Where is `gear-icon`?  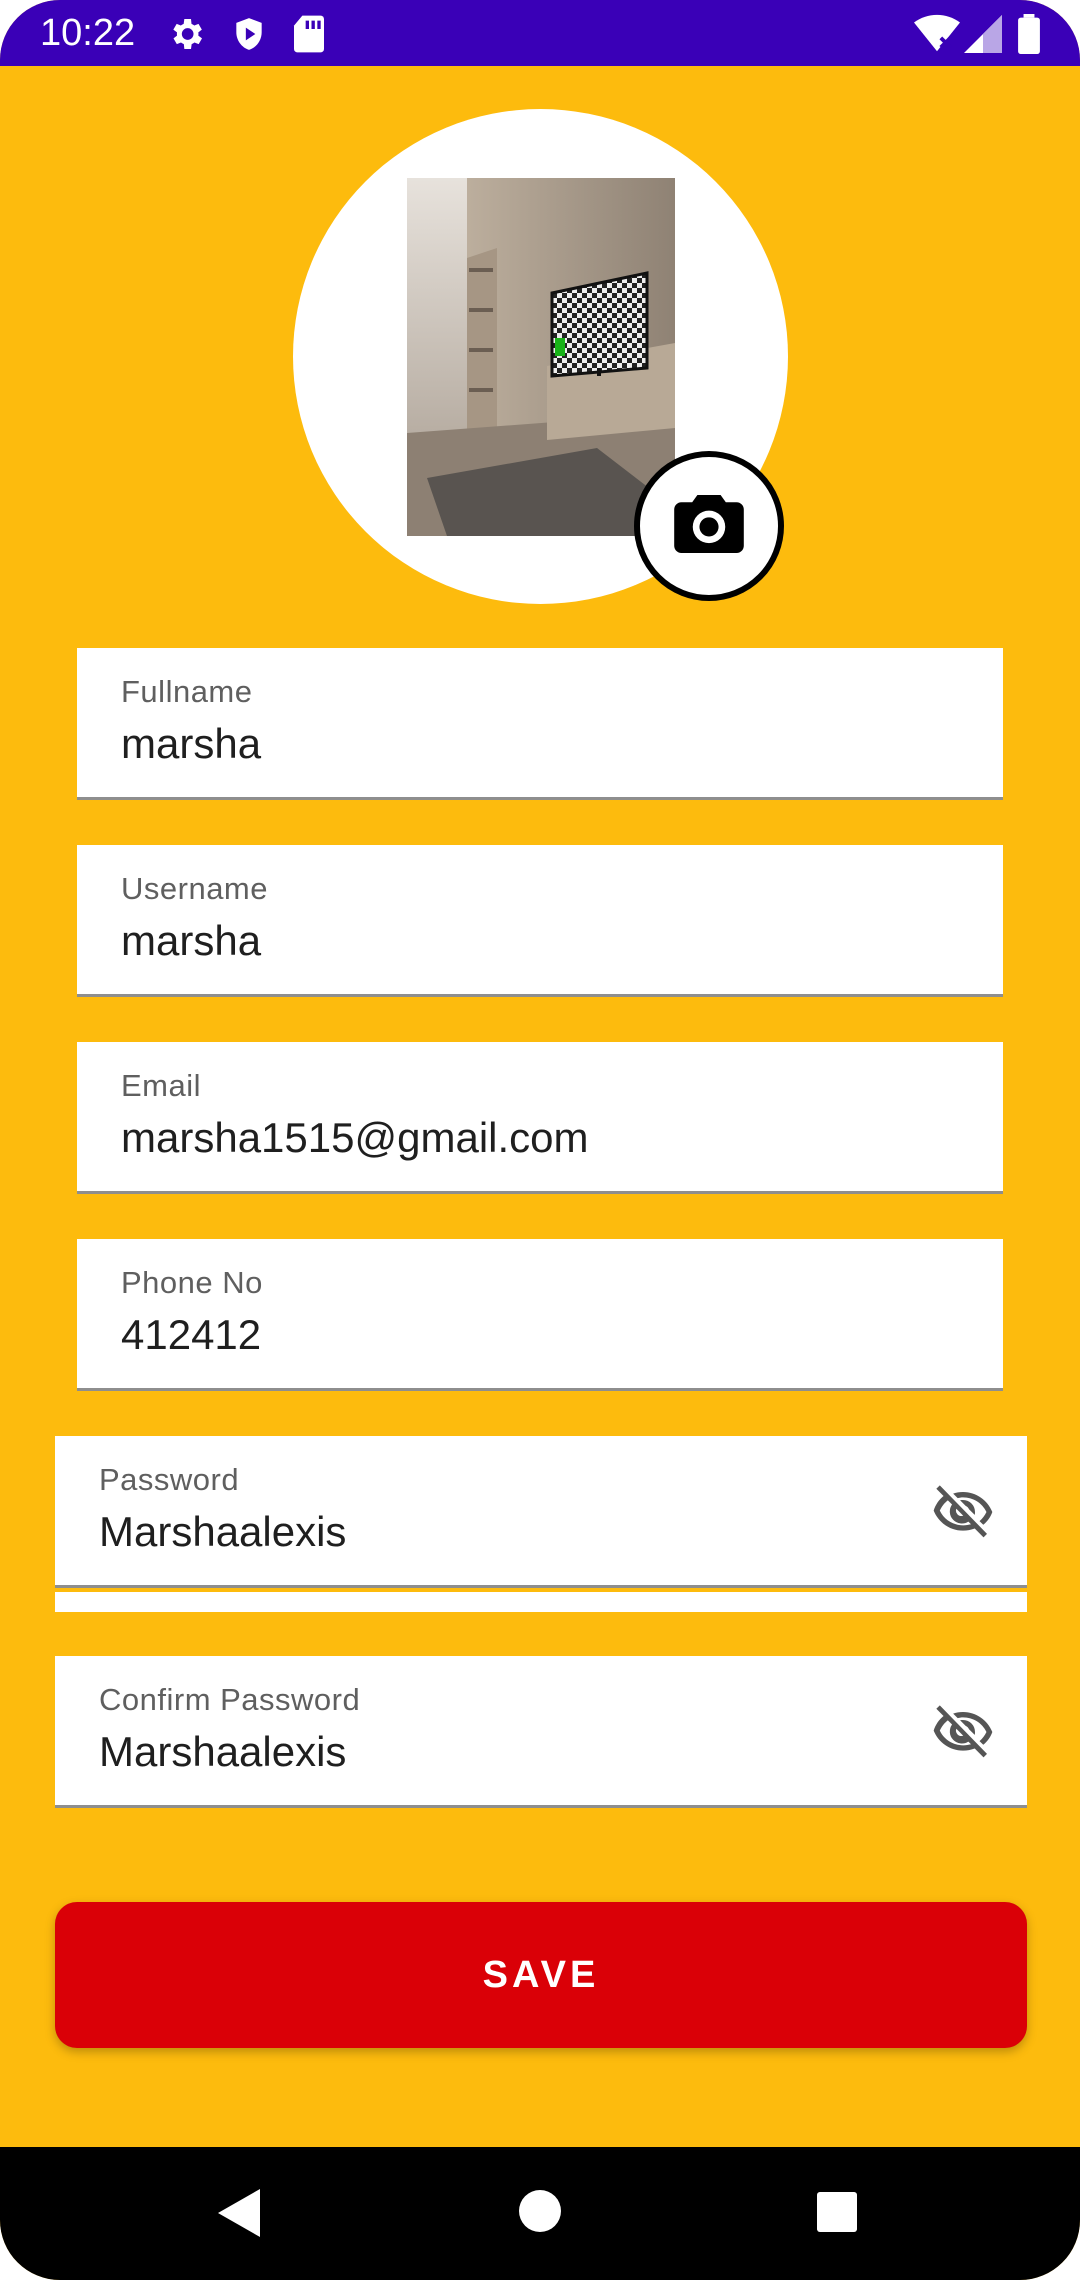 gear-icon is located at coordinates (186, 34).